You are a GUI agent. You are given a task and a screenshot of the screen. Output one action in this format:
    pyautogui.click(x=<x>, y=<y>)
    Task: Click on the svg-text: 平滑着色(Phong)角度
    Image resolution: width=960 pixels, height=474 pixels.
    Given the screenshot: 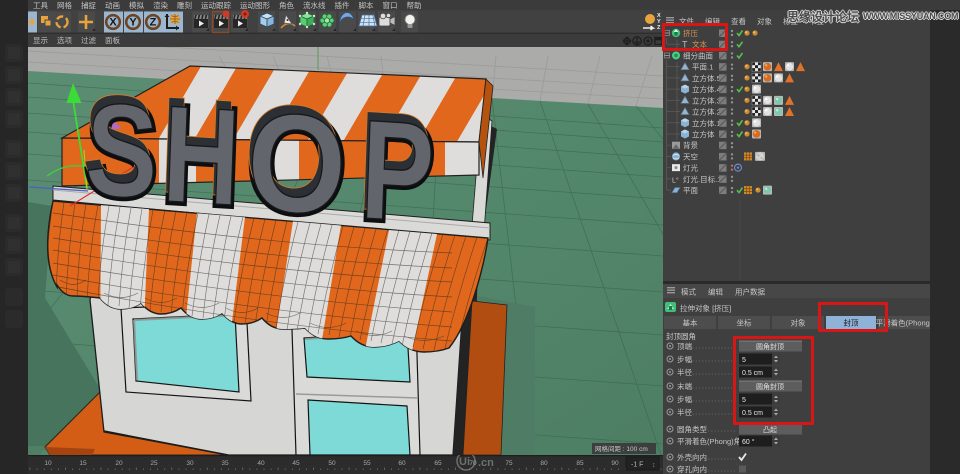 What is the action you would take?
    pyautogui.click(x=713, y=441)
    